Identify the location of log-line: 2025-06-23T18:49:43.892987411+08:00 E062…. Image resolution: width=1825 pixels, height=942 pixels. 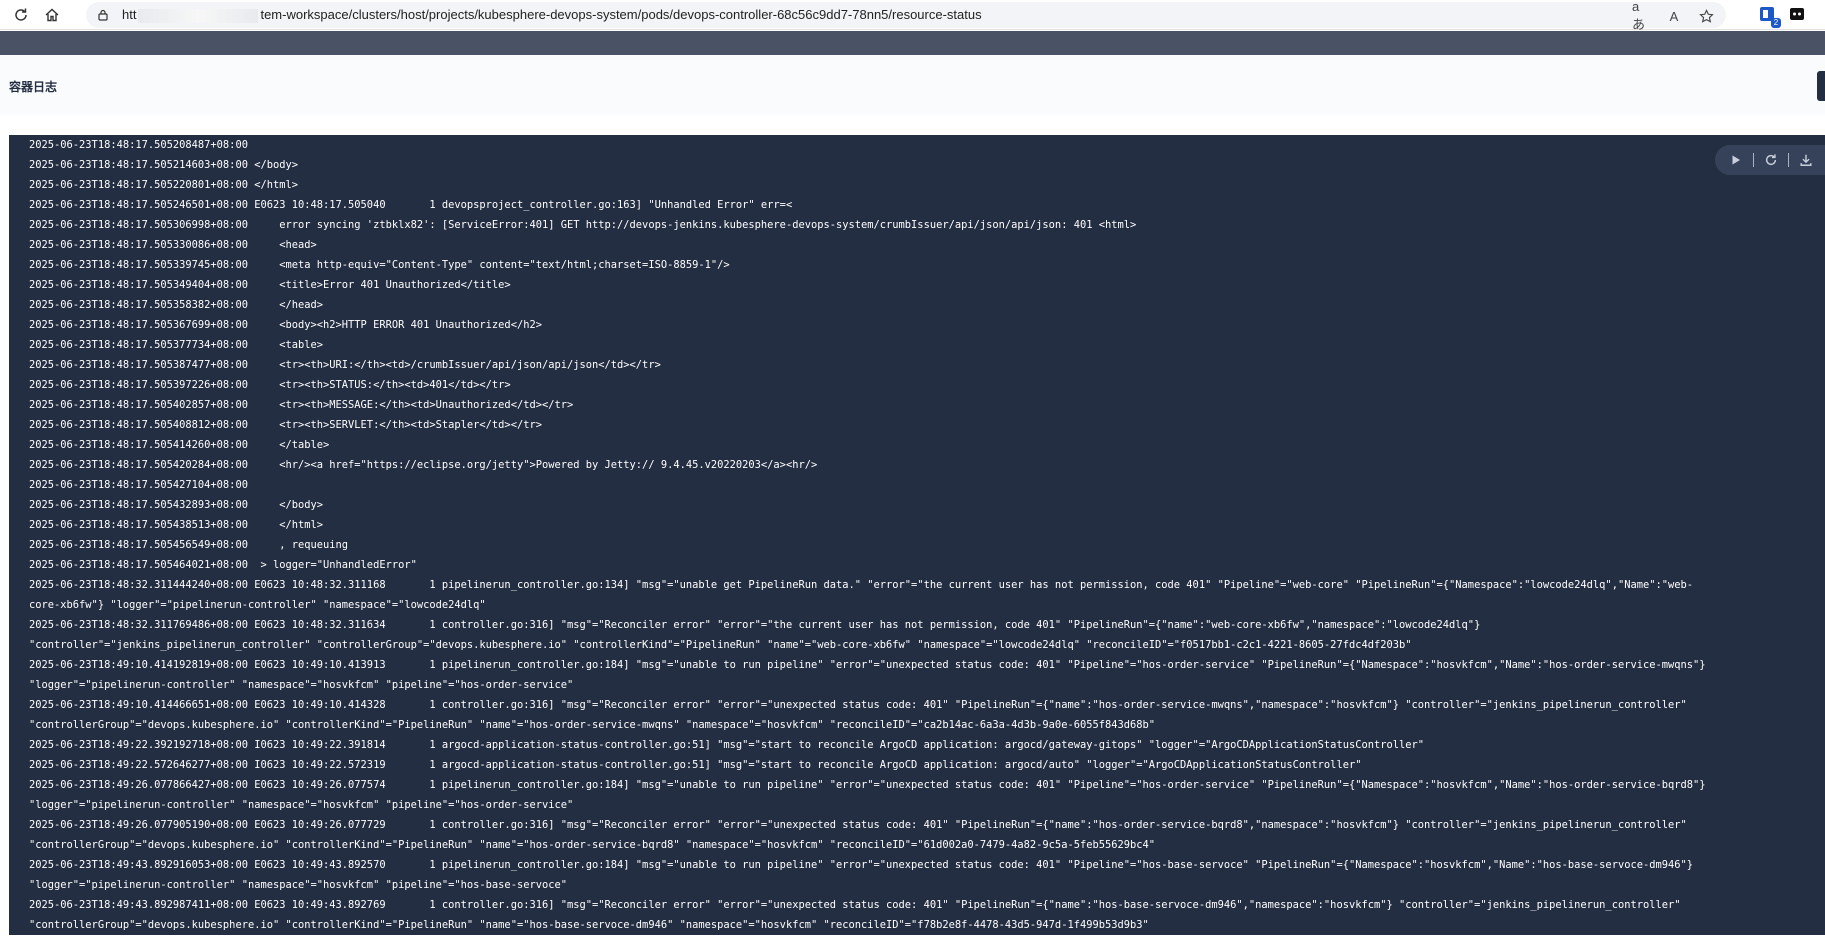
(855, 905).